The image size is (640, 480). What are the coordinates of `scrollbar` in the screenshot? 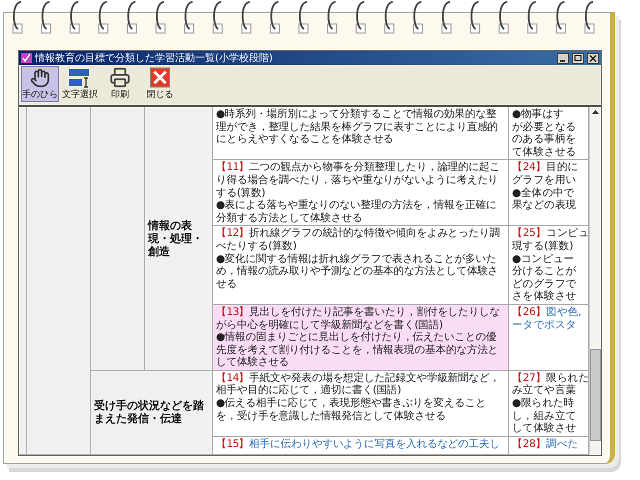 It's located at (595, 281).